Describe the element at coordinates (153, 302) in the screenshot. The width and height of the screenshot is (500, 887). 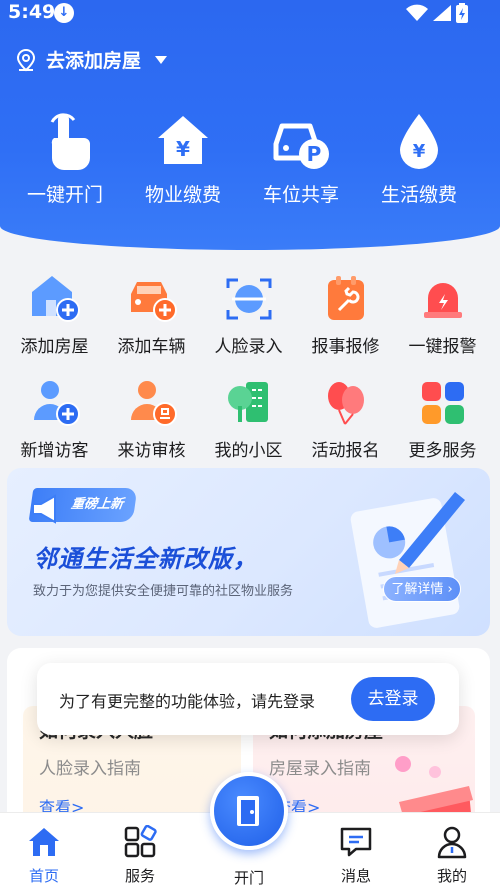
I see `add-car-icon` at that location.